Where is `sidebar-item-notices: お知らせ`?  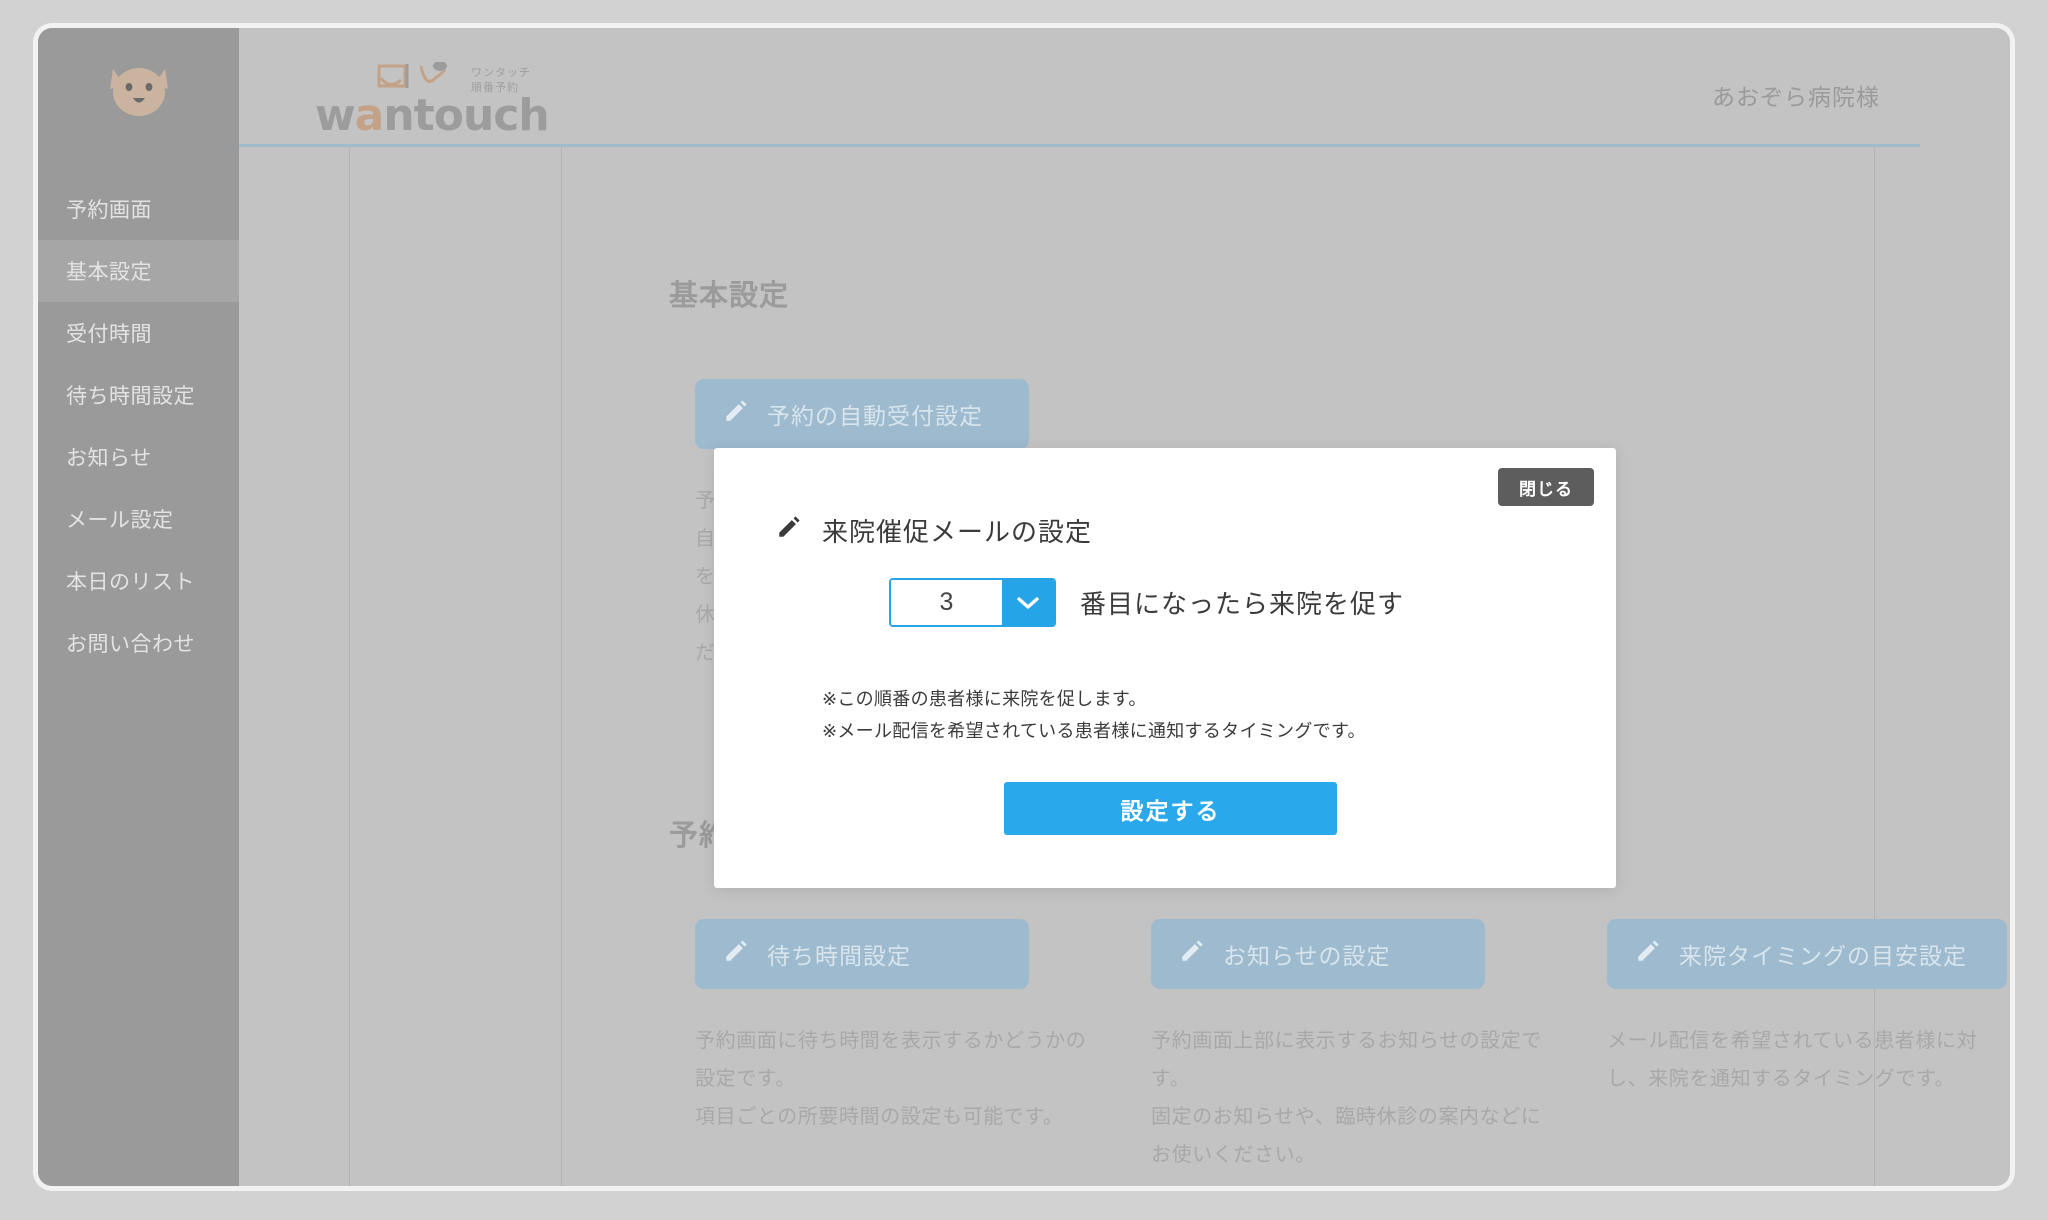
sidebar-item-notices: お知らせ is located at coordinates (138, 457).